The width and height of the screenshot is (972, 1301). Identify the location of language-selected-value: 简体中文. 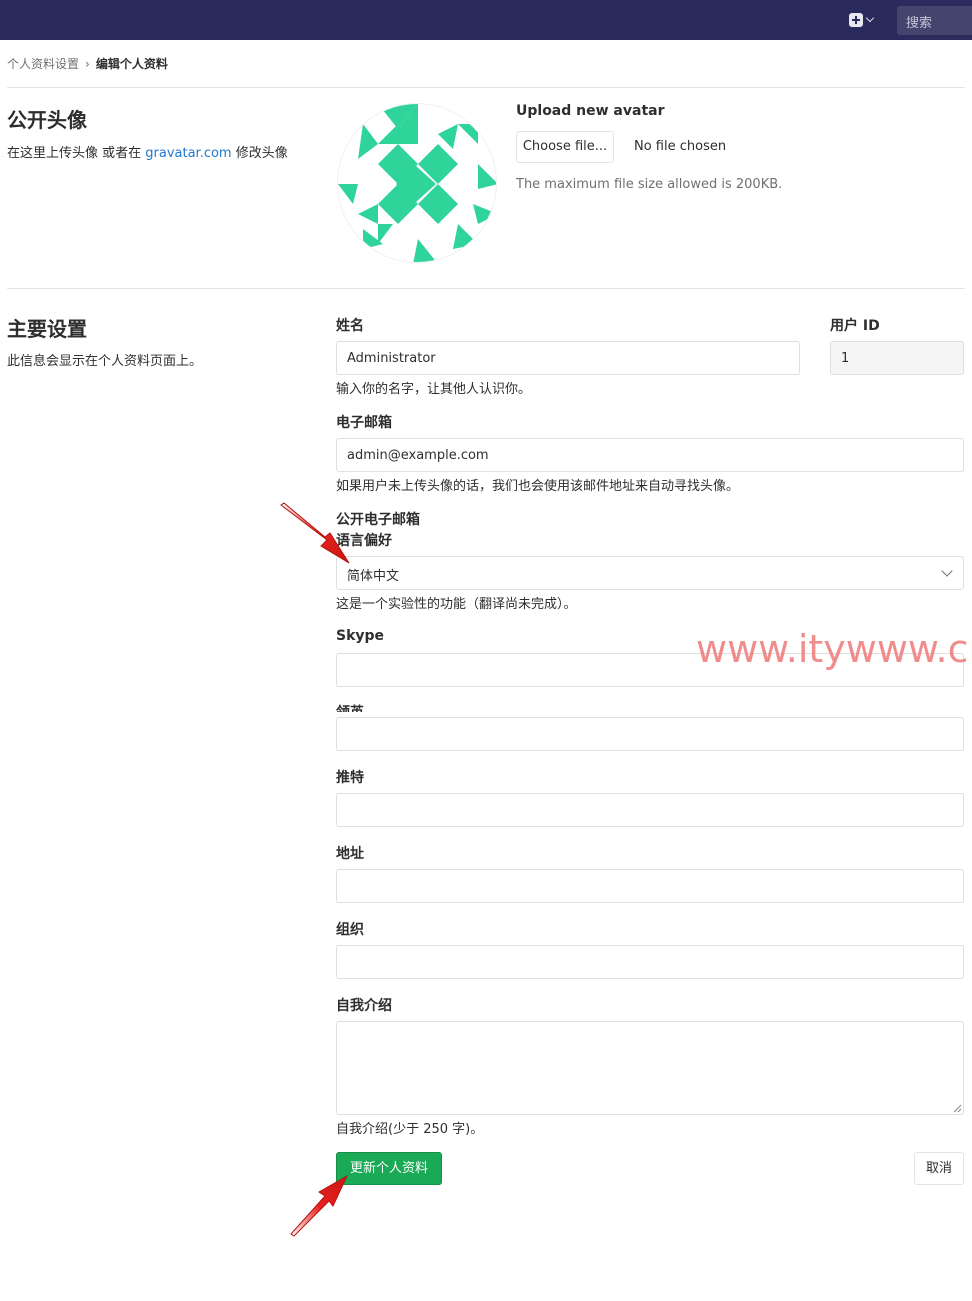
(373, 576).